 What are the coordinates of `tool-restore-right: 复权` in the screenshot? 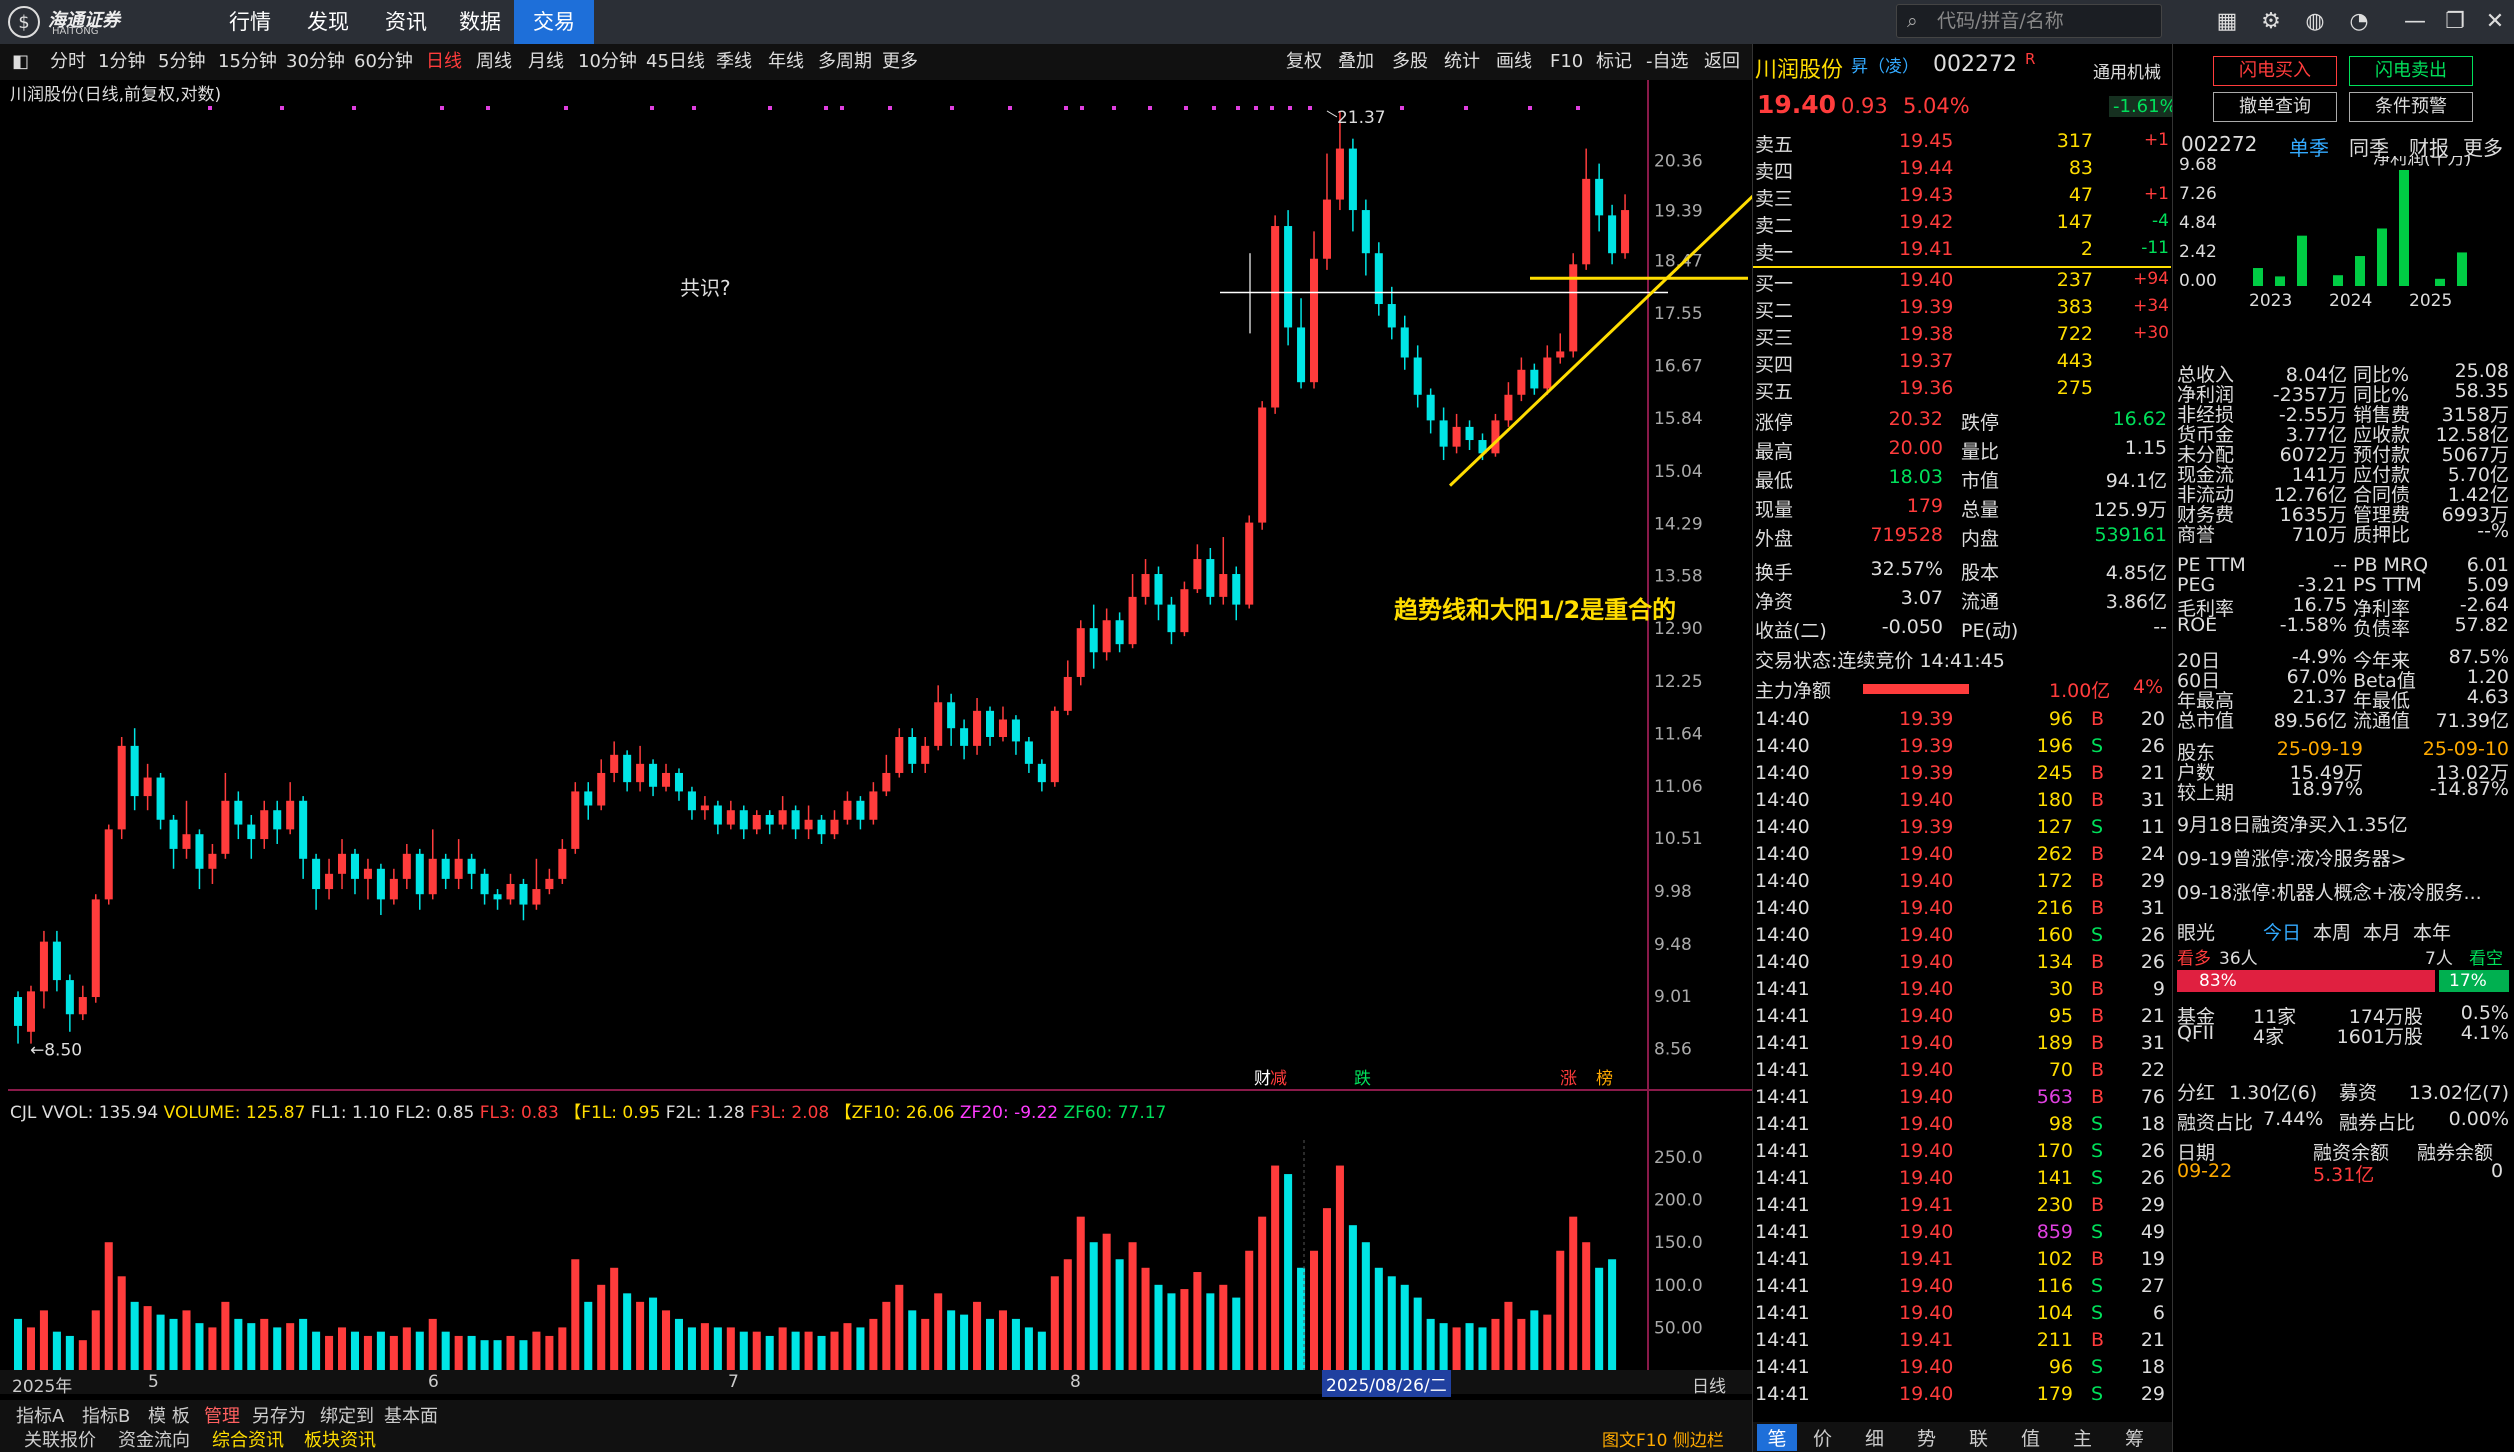 It's located at (1304, 62).